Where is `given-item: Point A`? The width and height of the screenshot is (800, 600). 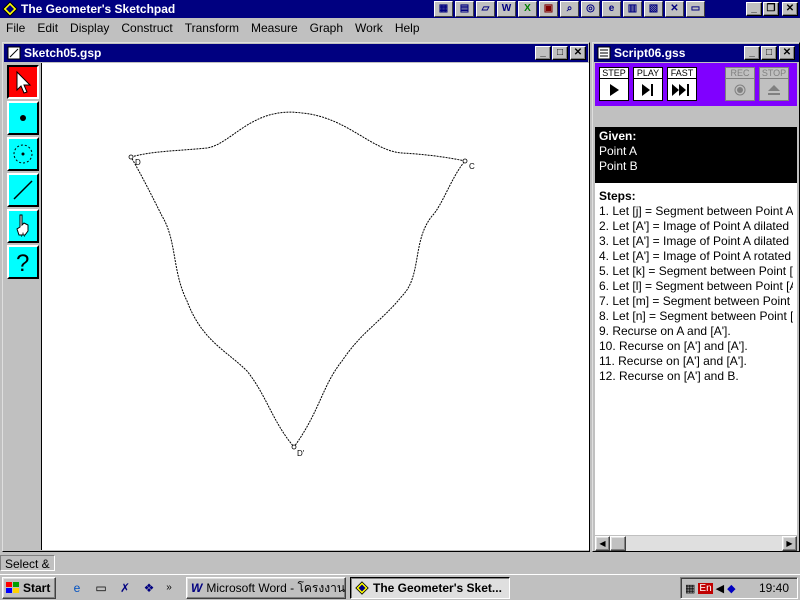
given-item: Point A is located at coordinates (696, 151).